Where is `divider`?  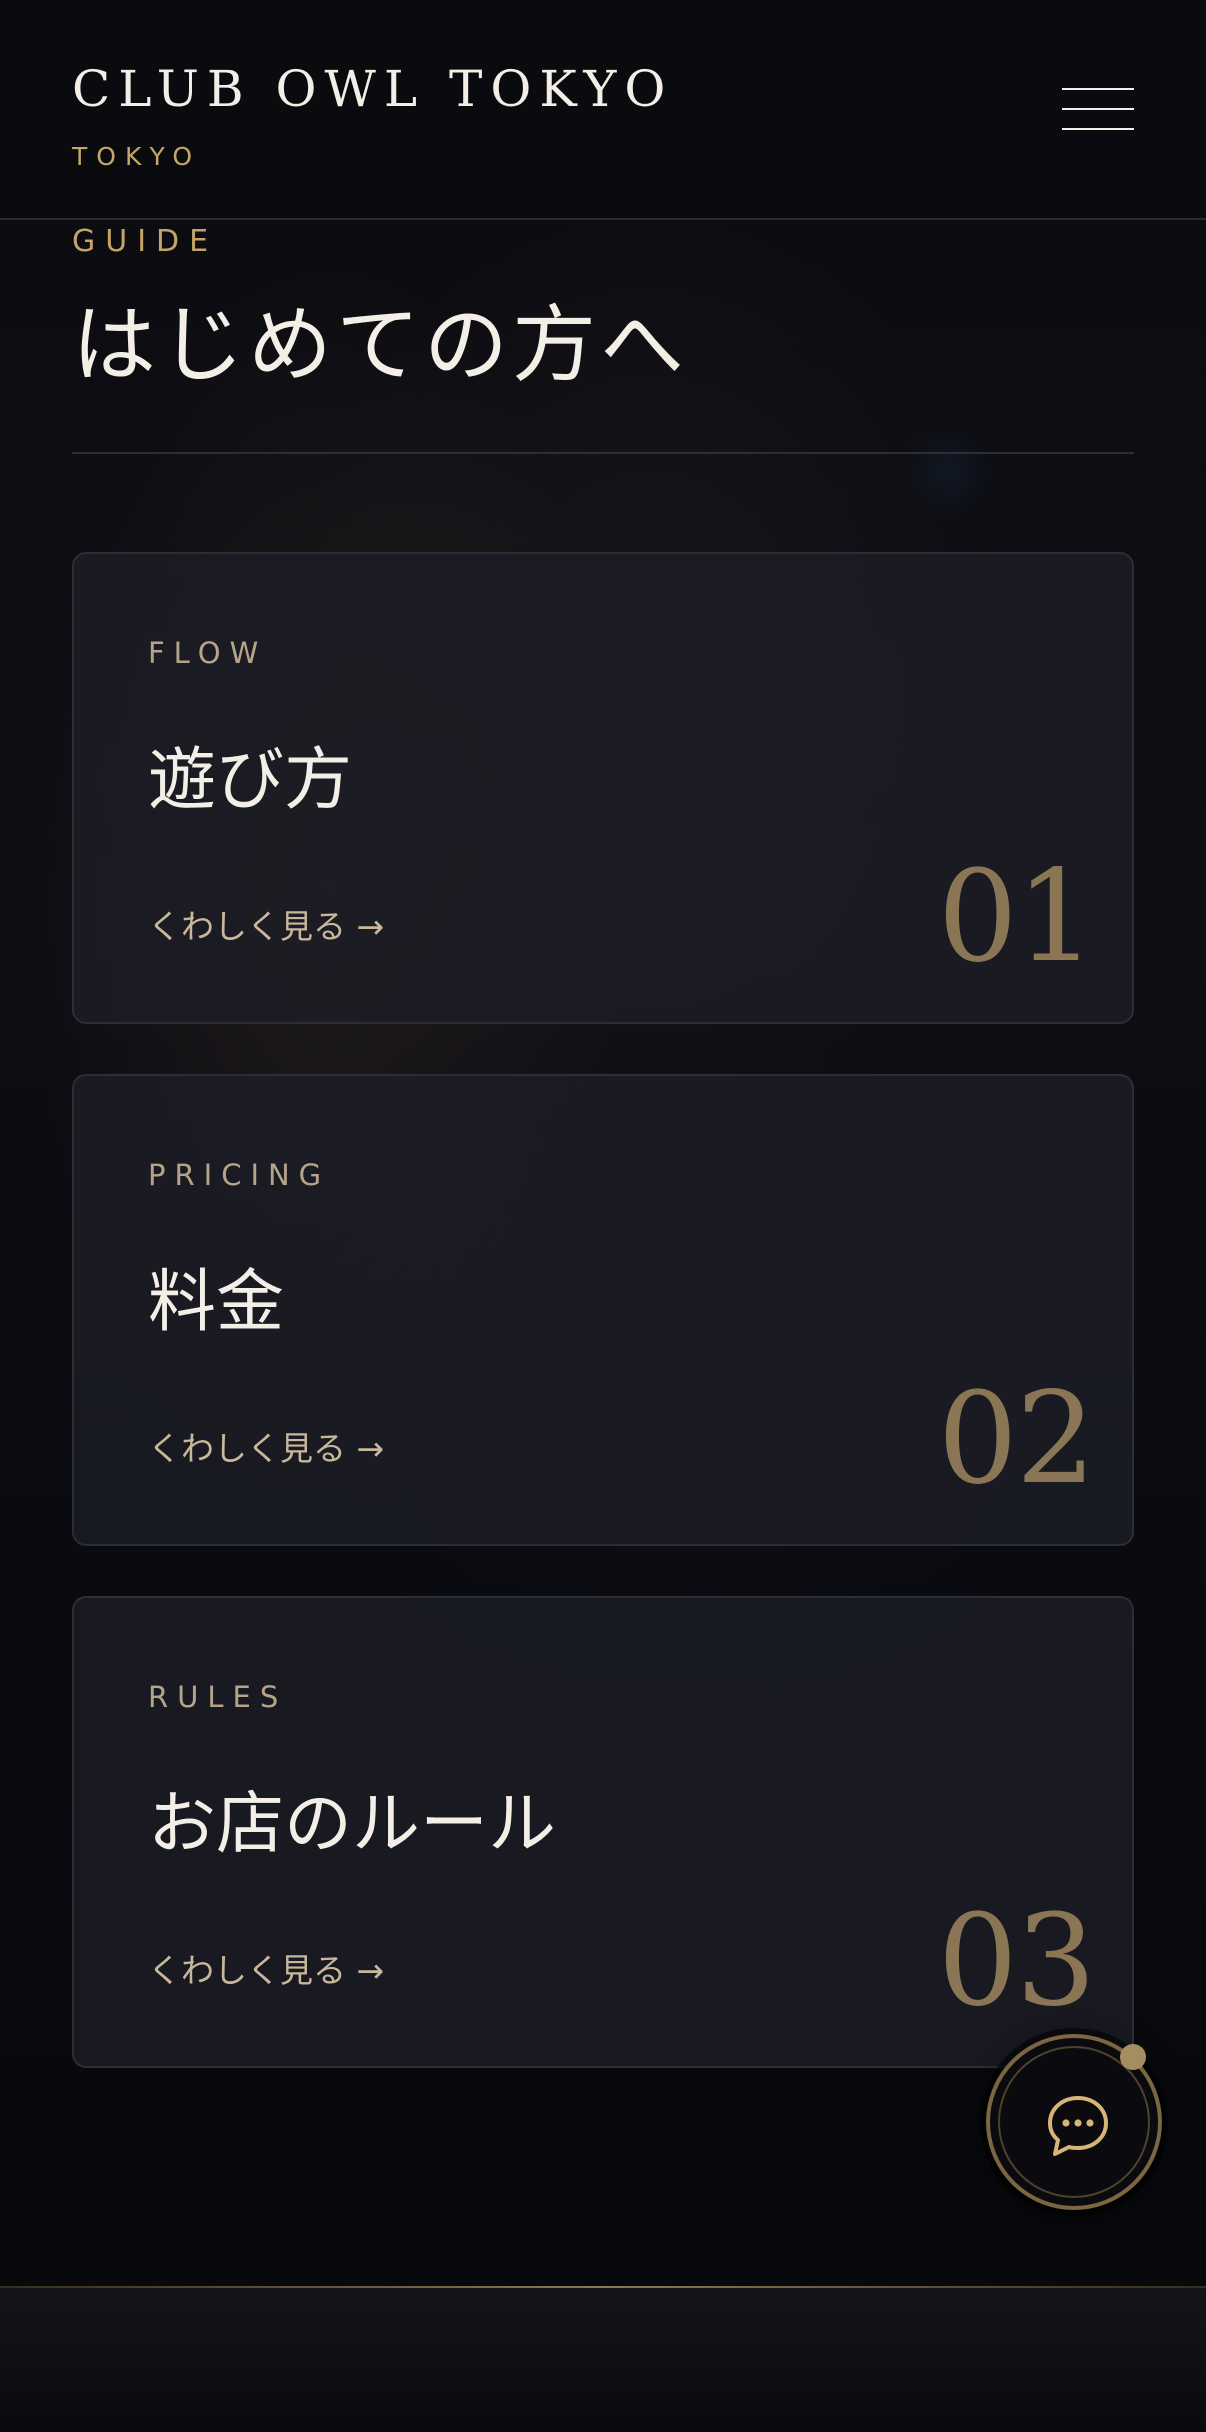
divider is located at coordinates (603, 453).